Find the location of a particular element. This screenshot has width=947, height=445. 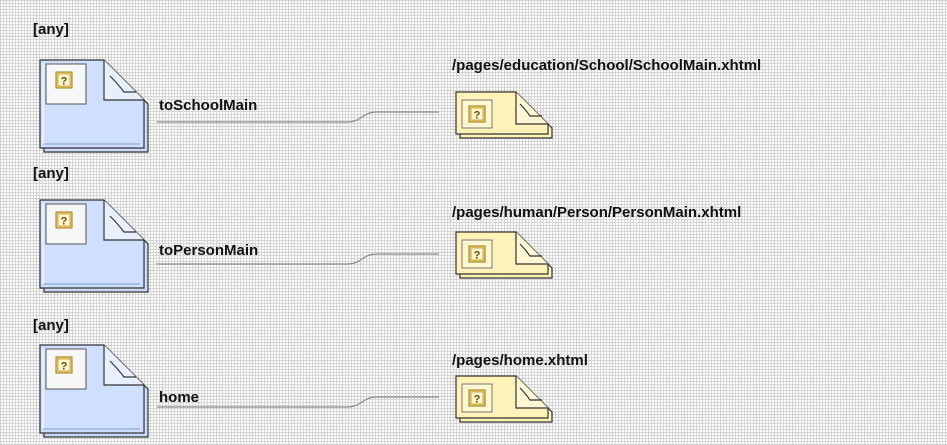

outcome-label: toSchoolMain is located at coordinates (208, 105).